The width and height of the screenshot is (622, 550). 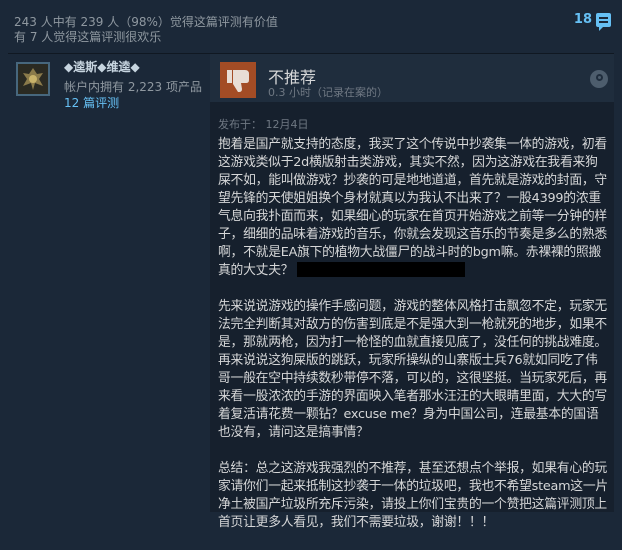 What do you see at coordinates (91, 102) in the screenshot?
I see `review-count: 12 篇评测` at bounding box center [91, 102].